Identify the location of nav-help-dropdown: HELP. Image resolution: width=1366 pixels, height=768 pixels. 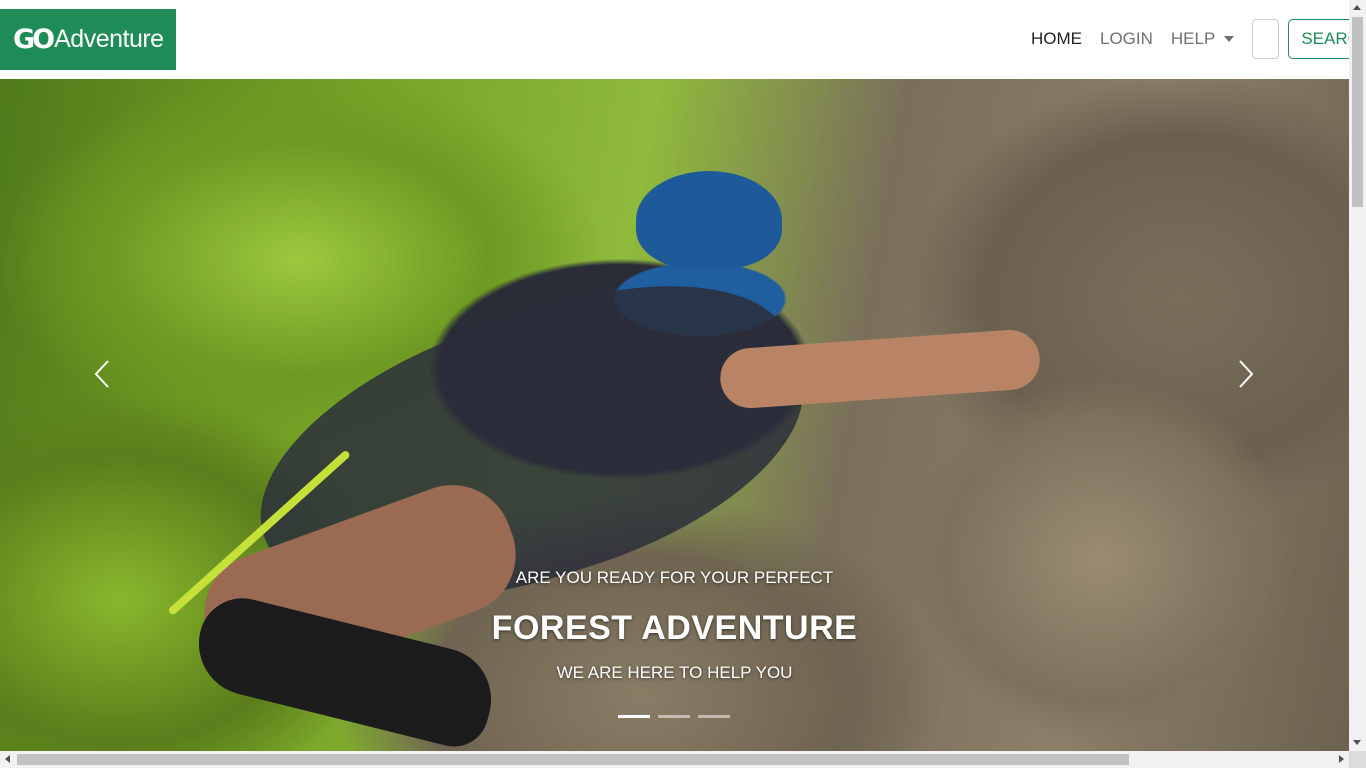
(1202, 39).